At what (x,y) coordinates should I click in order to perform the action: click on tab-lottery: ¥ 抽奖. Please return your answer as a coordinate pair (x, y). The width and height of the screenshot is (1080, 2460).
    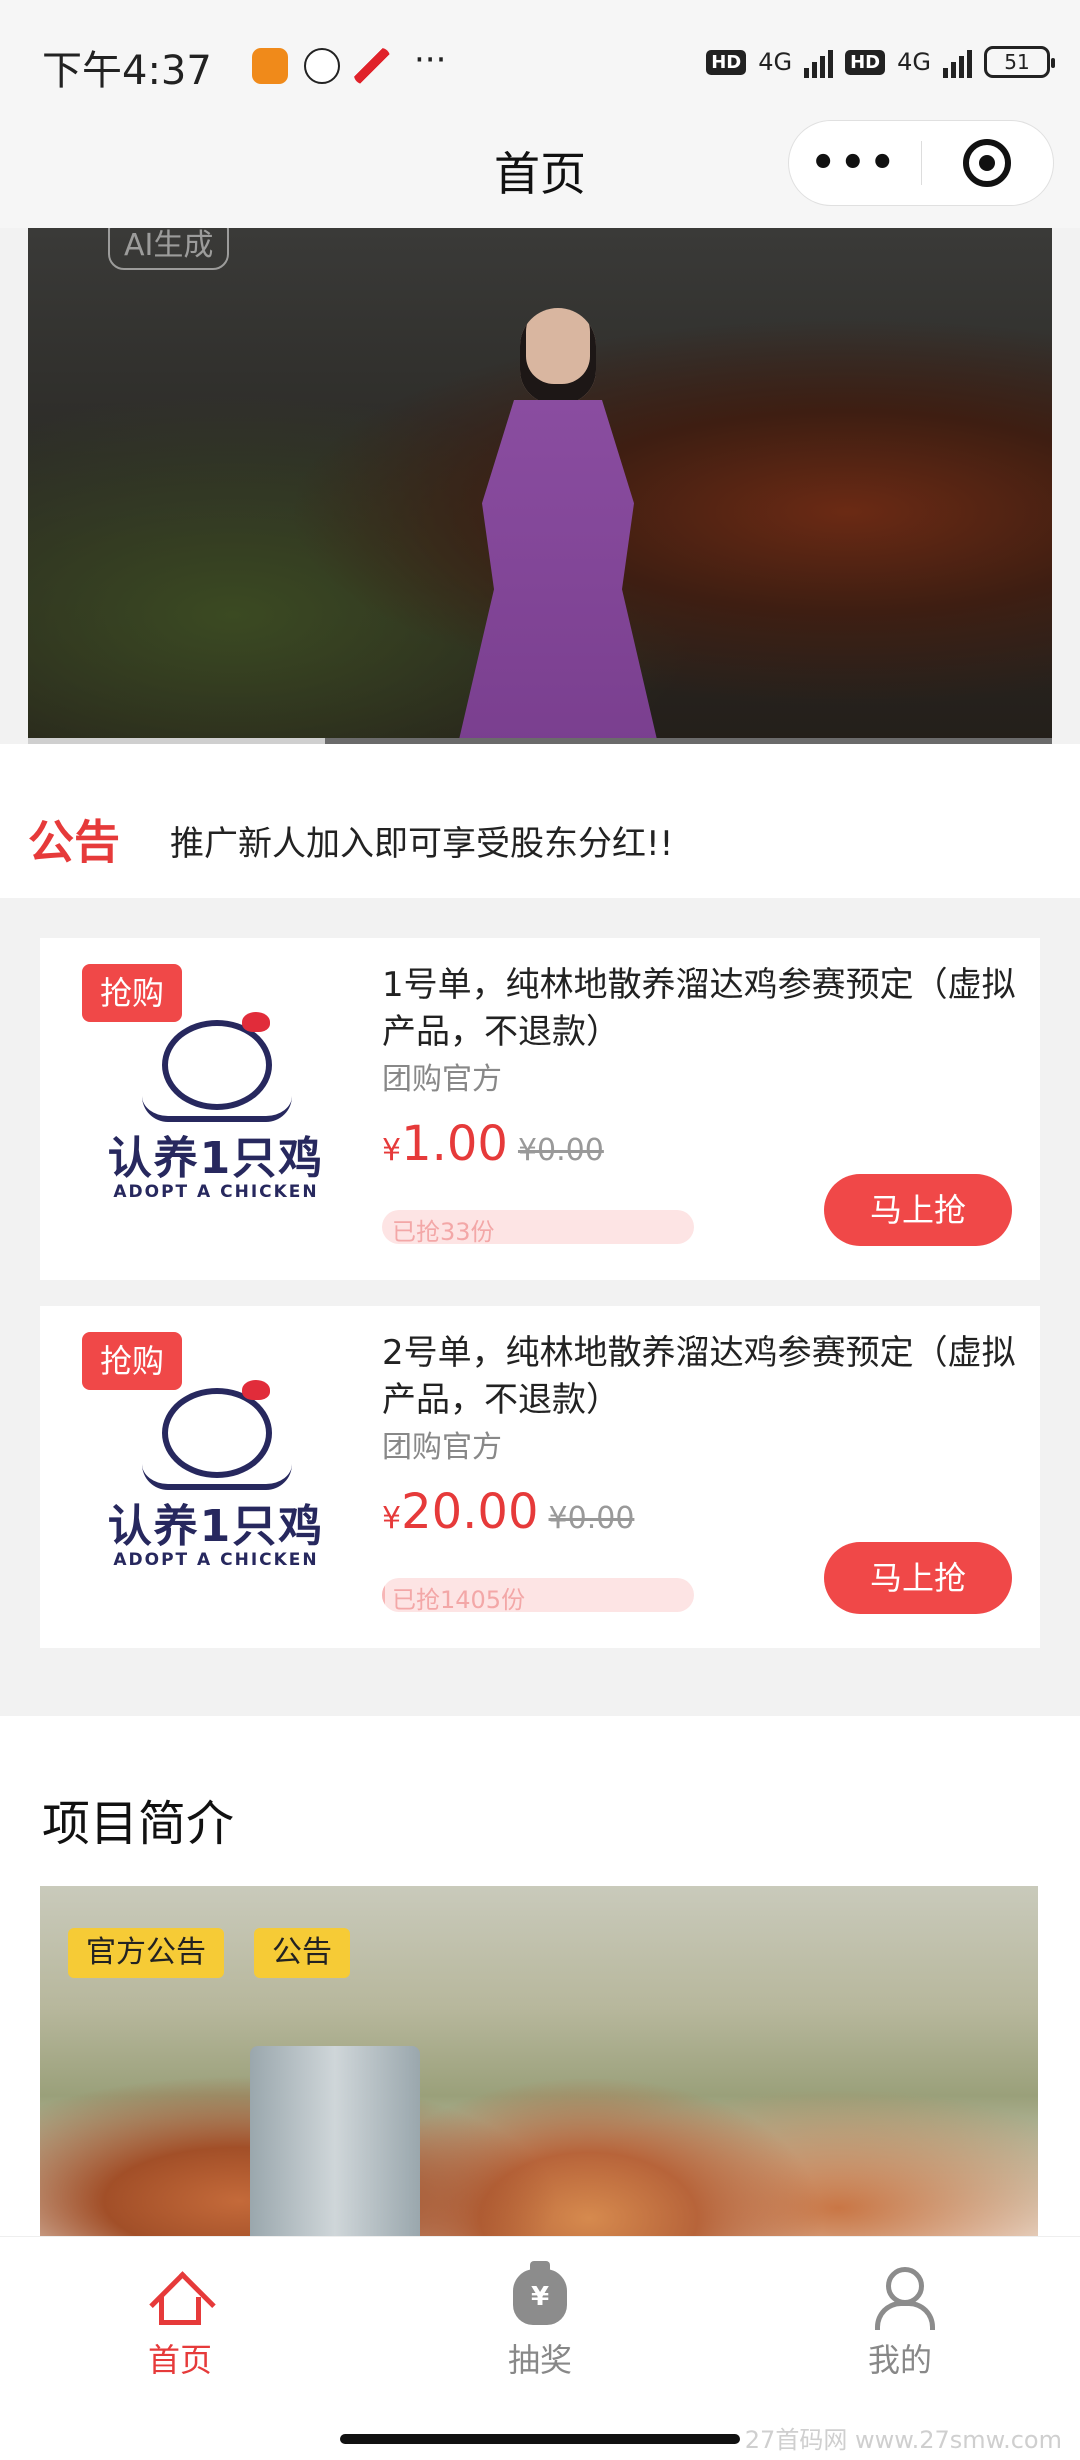
    Looking at the image, I should click on (540, 2321).